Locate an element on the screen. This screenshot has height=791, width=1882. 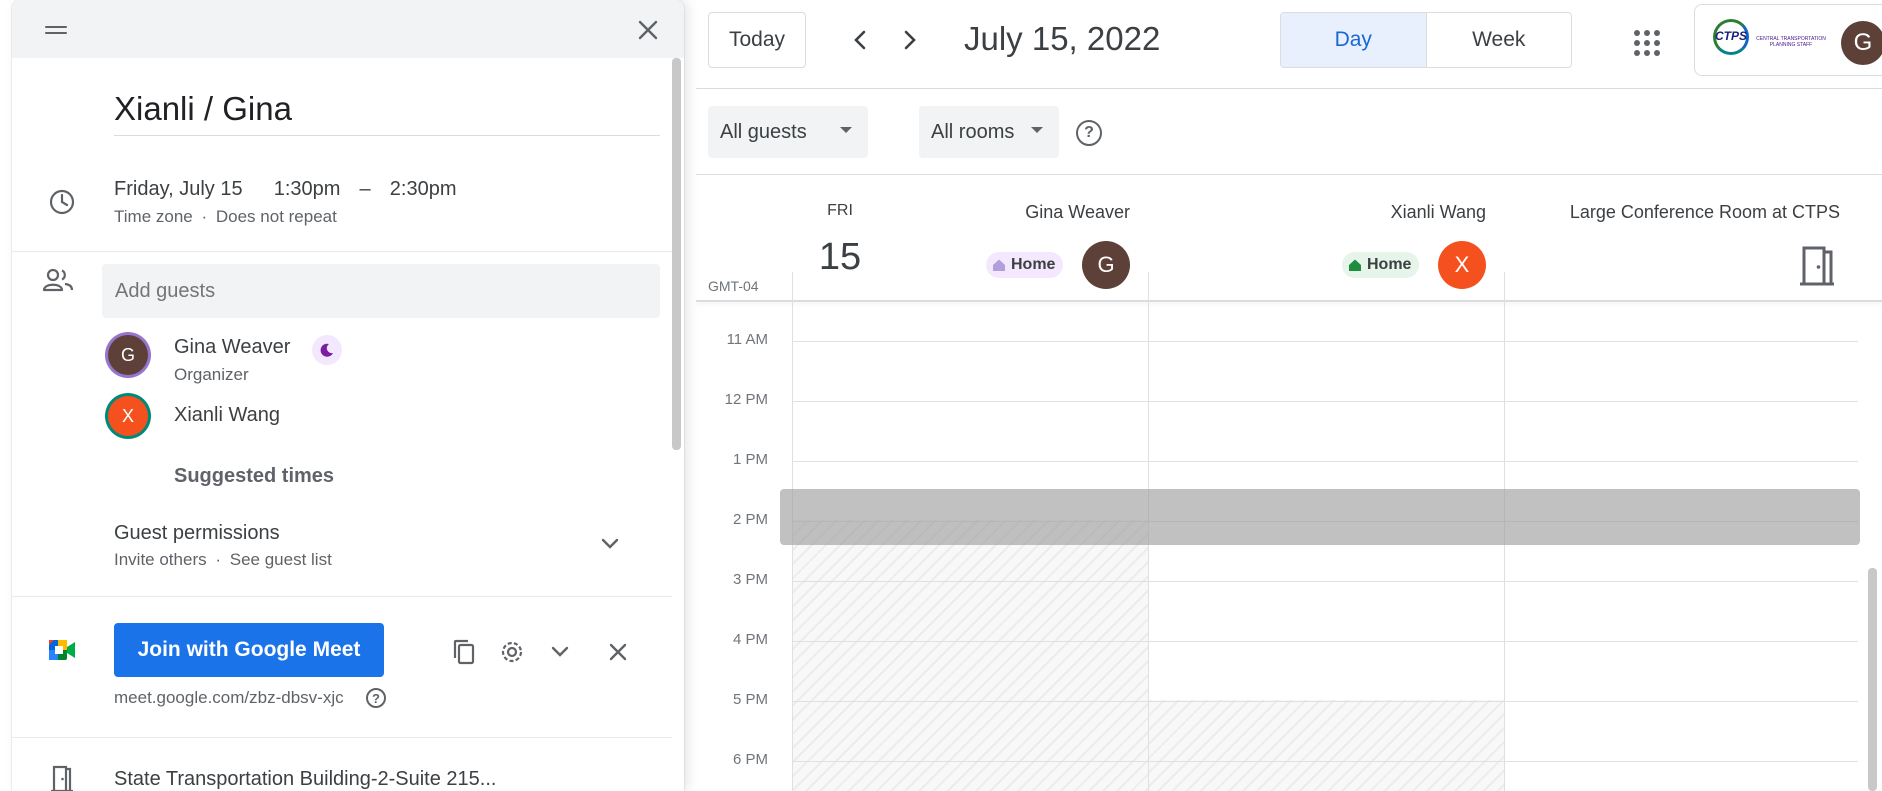
view-toggle: Day Week is located at coordinates (1426, 40).